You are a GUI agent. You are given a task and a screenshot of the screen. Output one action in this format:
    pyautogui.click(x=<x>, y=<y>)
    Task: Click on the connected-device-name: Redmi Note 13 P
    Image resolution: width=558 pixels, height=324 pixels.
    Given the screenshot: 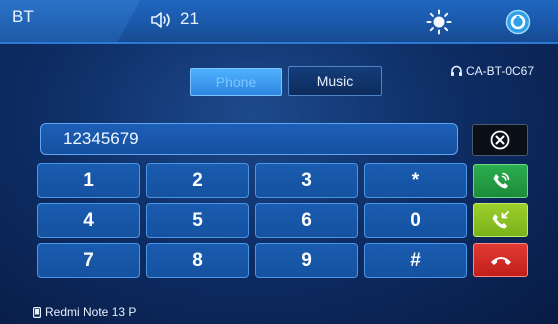 What is the action you would take?
    pyautogui.click(x=91, y=312)
    